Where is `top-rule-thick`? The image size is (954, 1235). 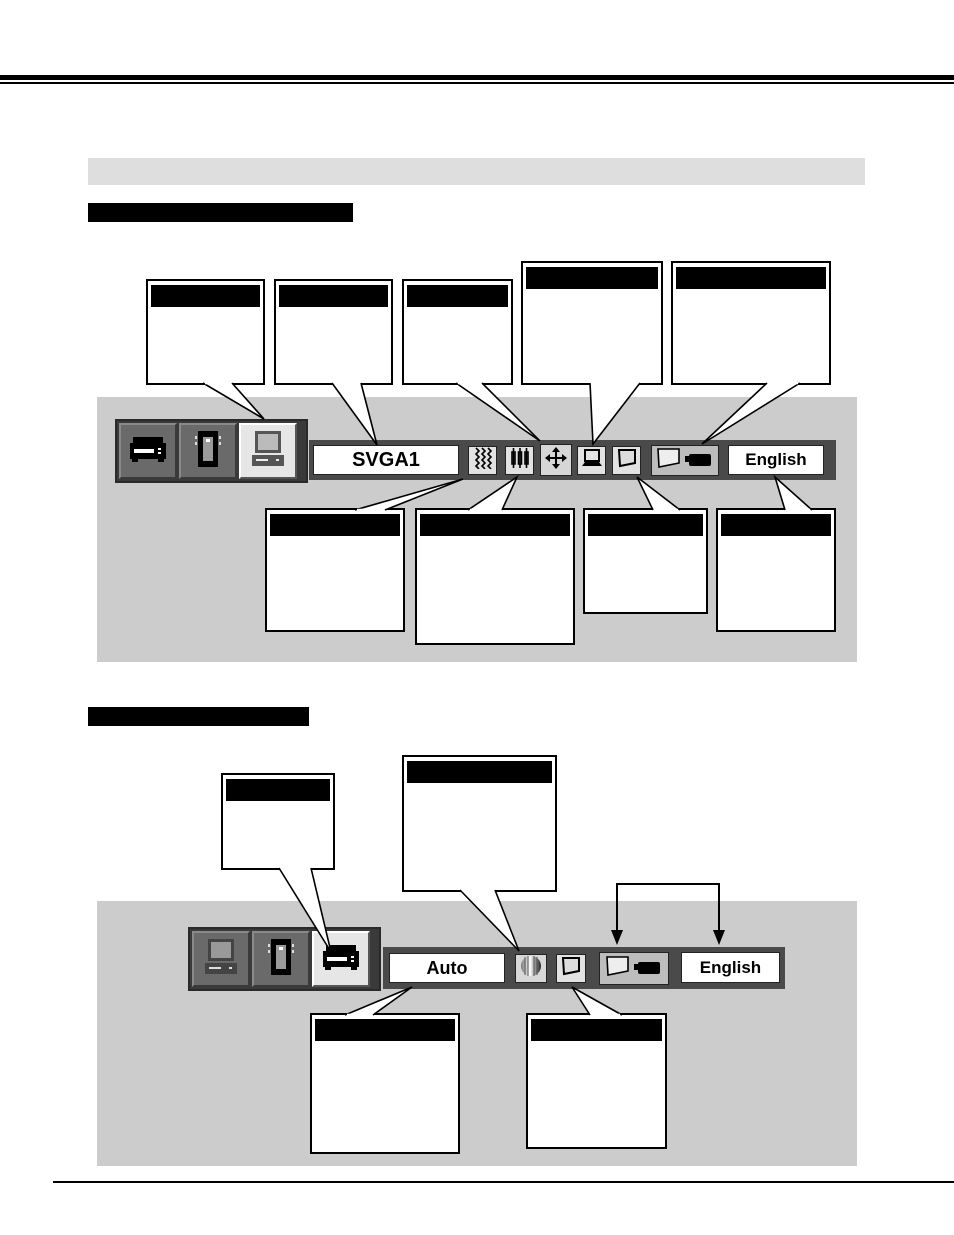 top-rule-thick is located at coordinates (477, 77).